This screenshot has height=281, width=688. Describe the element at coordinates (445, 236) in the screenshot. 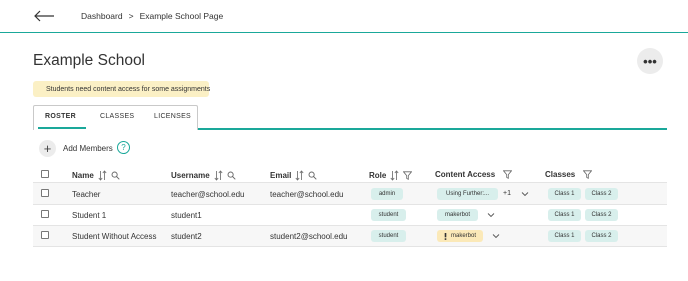

I see `exclamation-icon` at that location.